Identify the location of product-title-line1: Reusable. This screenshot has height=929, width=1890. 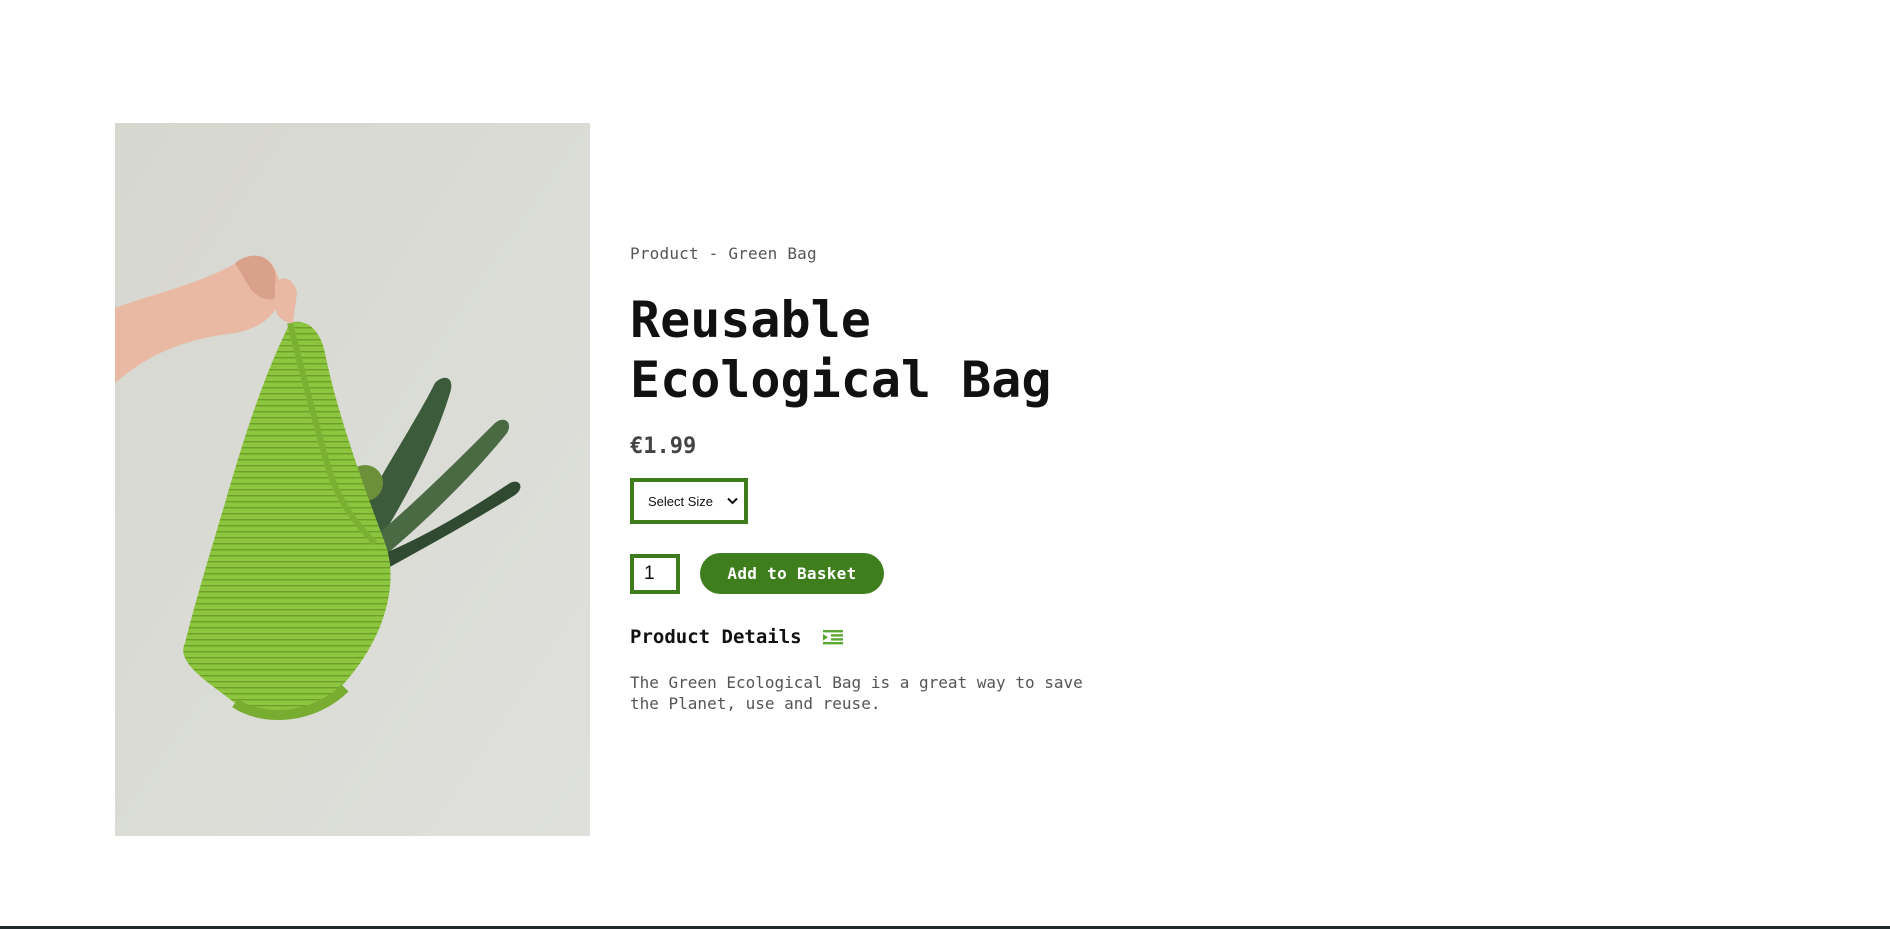
(750, 320).